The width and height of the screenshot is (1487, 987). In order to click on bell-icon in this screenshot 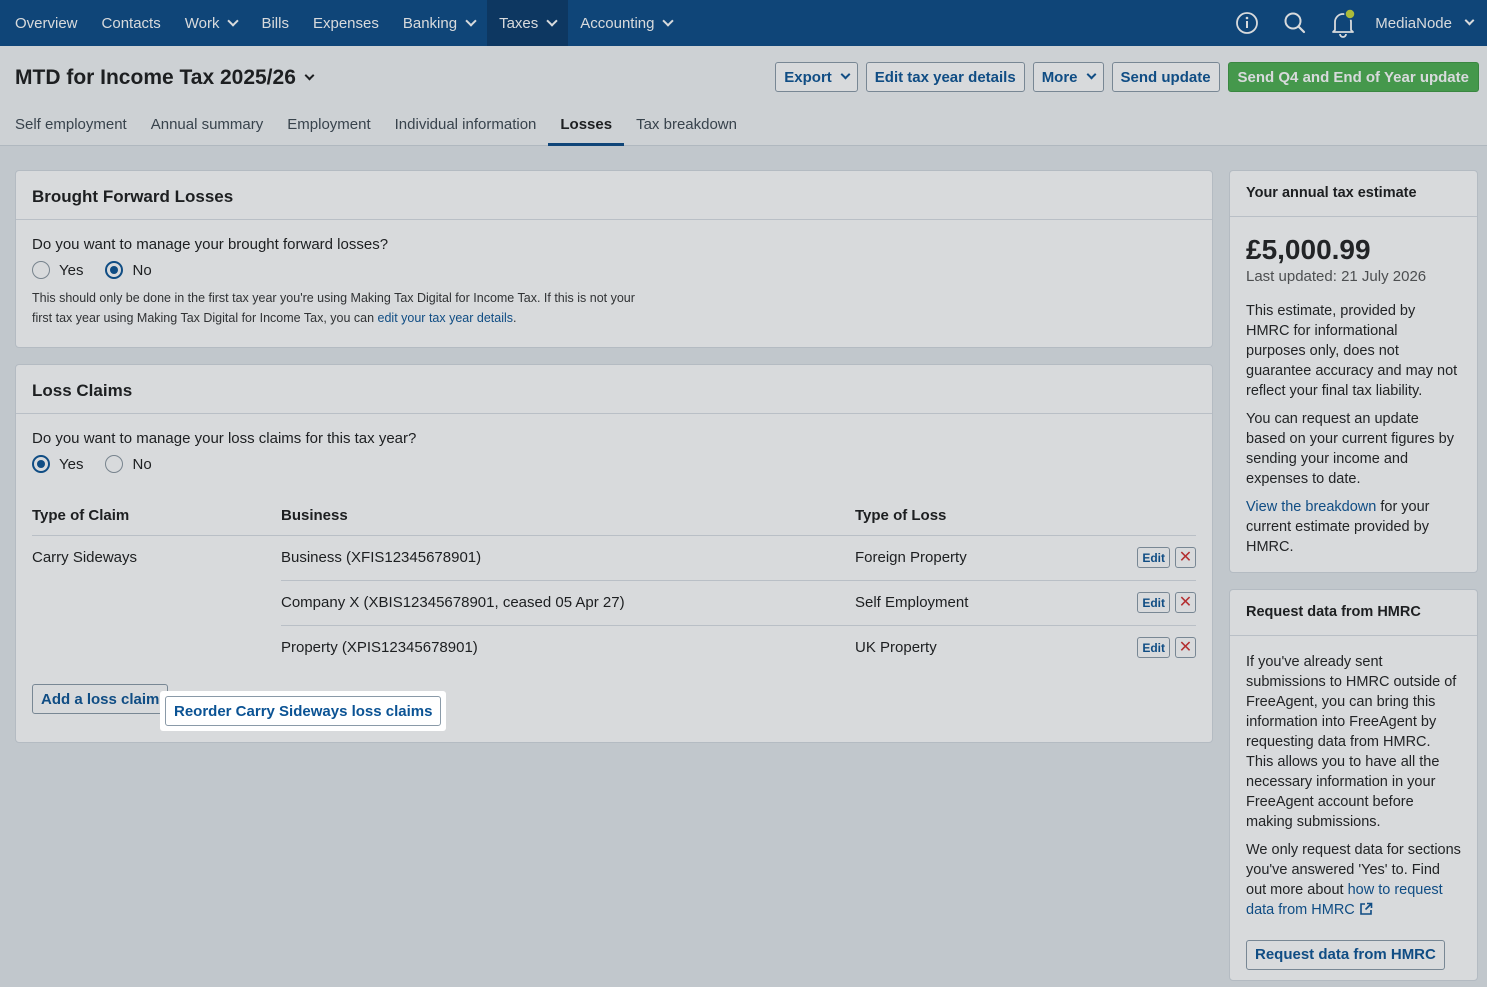, I will do `click(1343, 23)`.